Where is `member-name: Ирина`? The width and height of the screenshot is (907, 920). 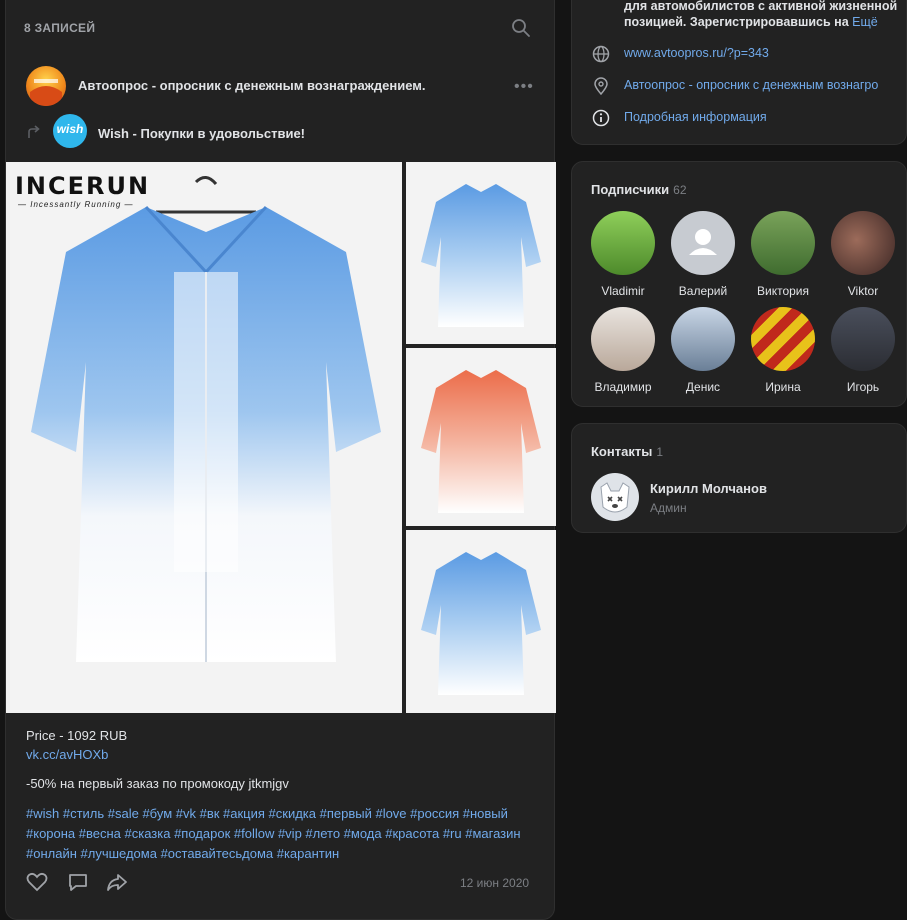
member-name: Ирина is located at coordinates (783, 387).